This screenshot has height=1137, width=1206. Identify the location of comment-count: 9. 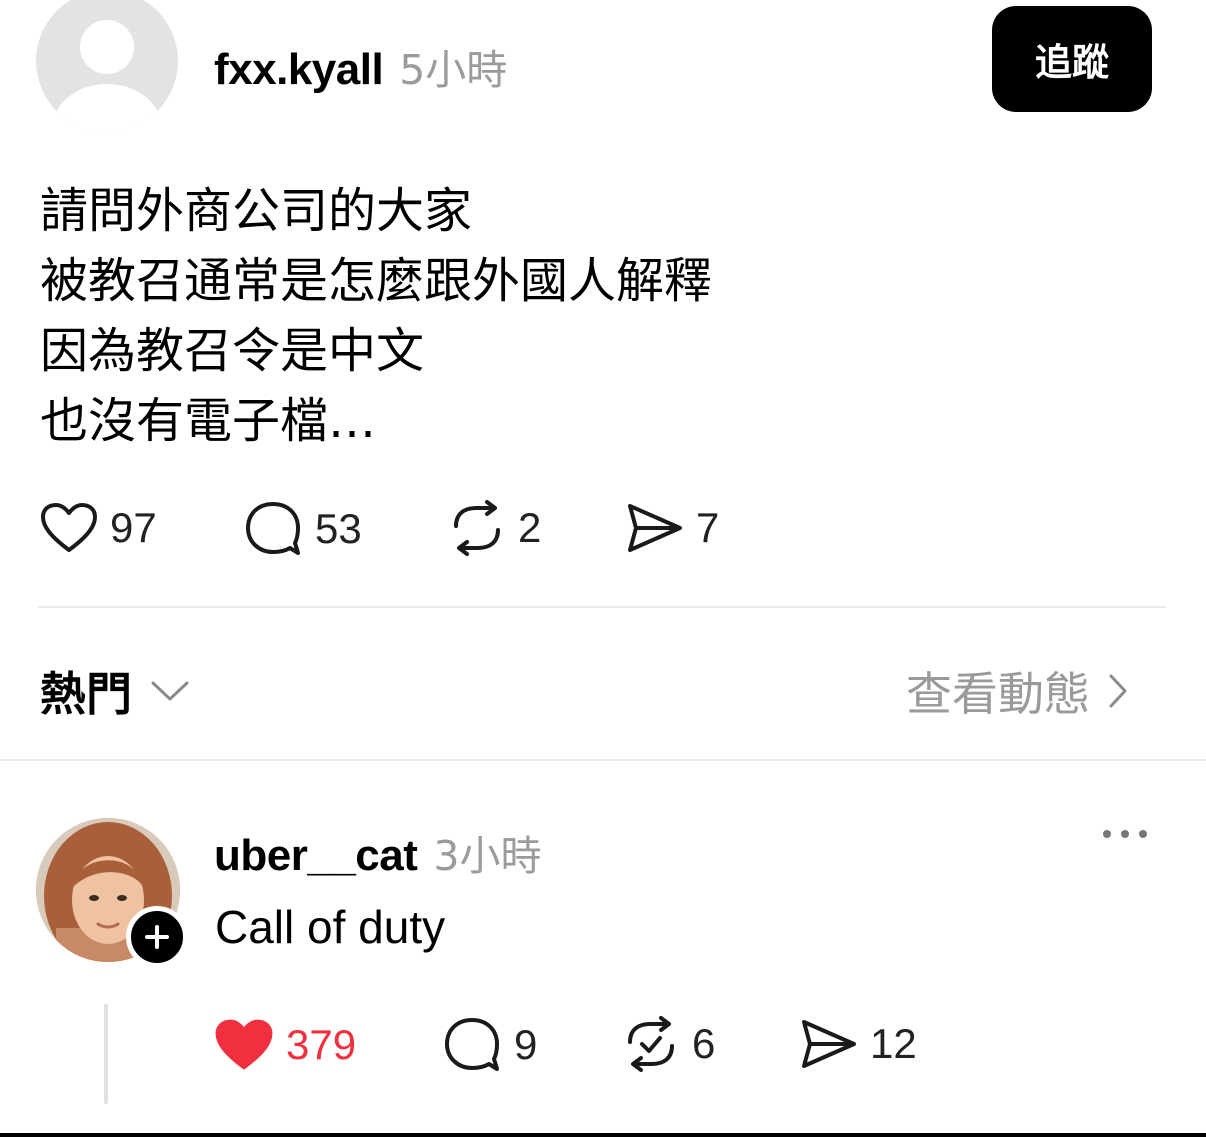
(526, 1044).